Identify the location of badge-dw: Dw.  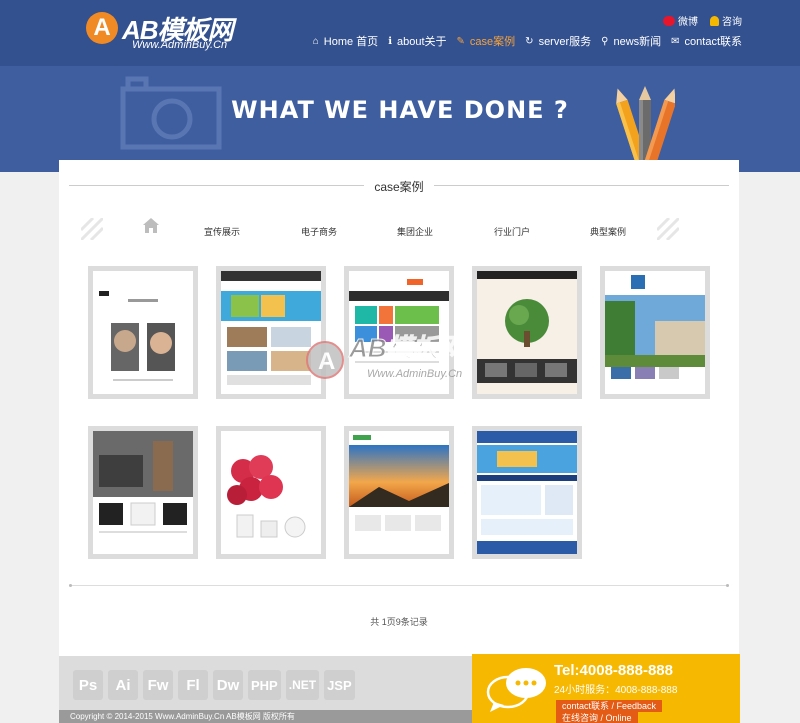
(228, 685).